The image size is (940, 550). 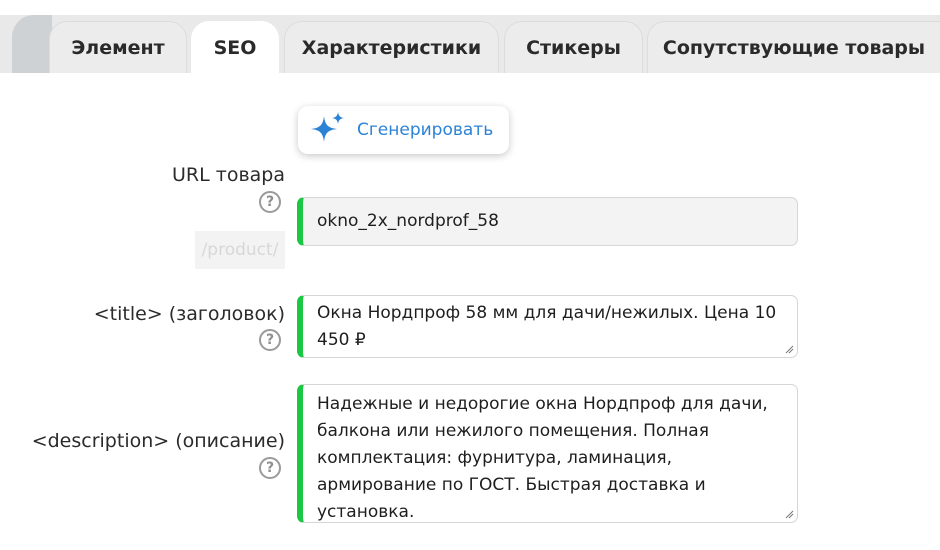 I want to click on tab-bar-edge, so click(x=32, y=44).